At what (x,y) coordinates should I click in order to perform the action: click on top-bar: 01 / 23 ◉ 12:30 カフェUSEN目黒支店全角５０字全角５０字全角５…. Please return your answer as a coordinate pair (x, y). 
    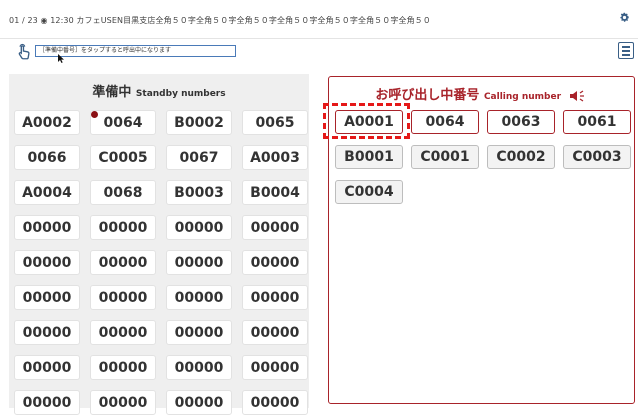
    Looking at the image, I should click on (319, 19).